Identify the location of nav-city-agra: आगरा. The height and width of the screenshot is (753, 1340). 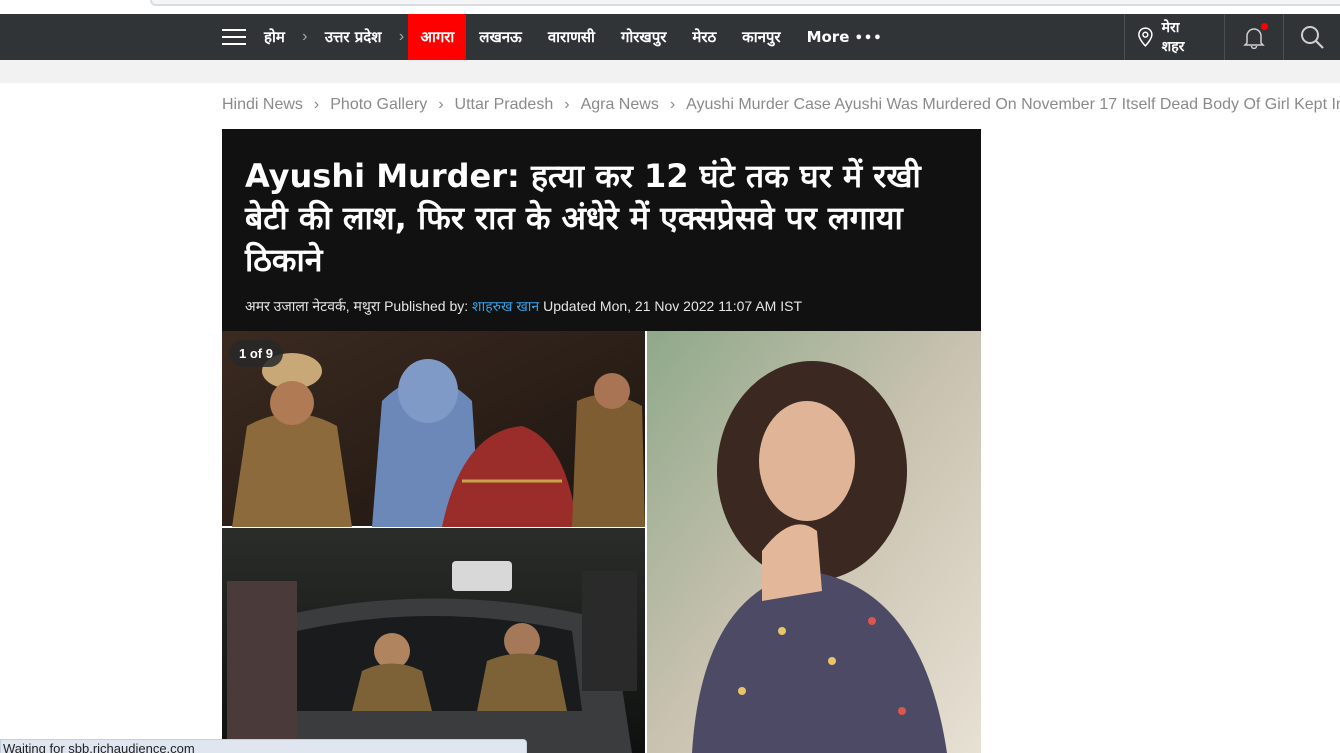
(437, 37).